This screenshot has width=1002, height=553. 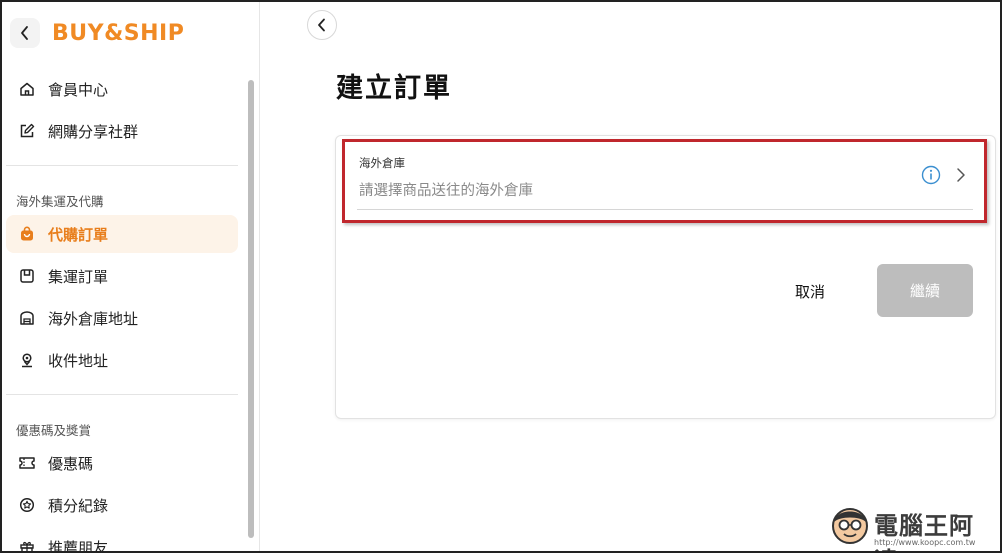 I want to click on sidebar-item-coupons: 優惠碼, so click(x=122, y=463).